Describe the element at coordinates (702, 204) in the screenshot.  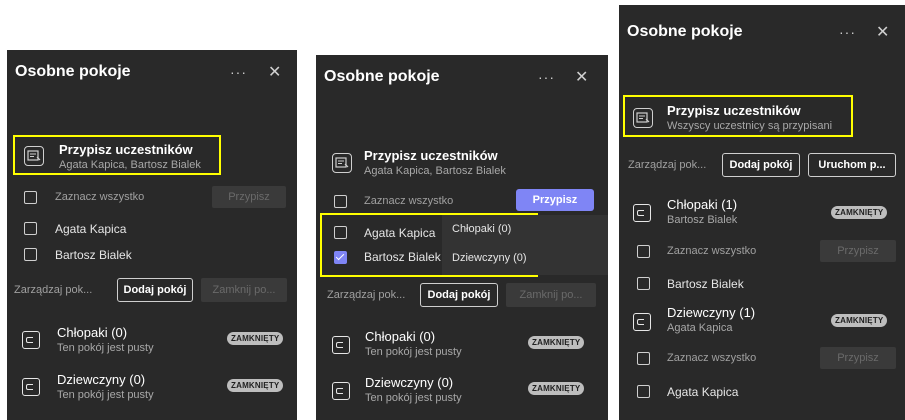
I see `room-name: Chłopaki (1)` at that location.